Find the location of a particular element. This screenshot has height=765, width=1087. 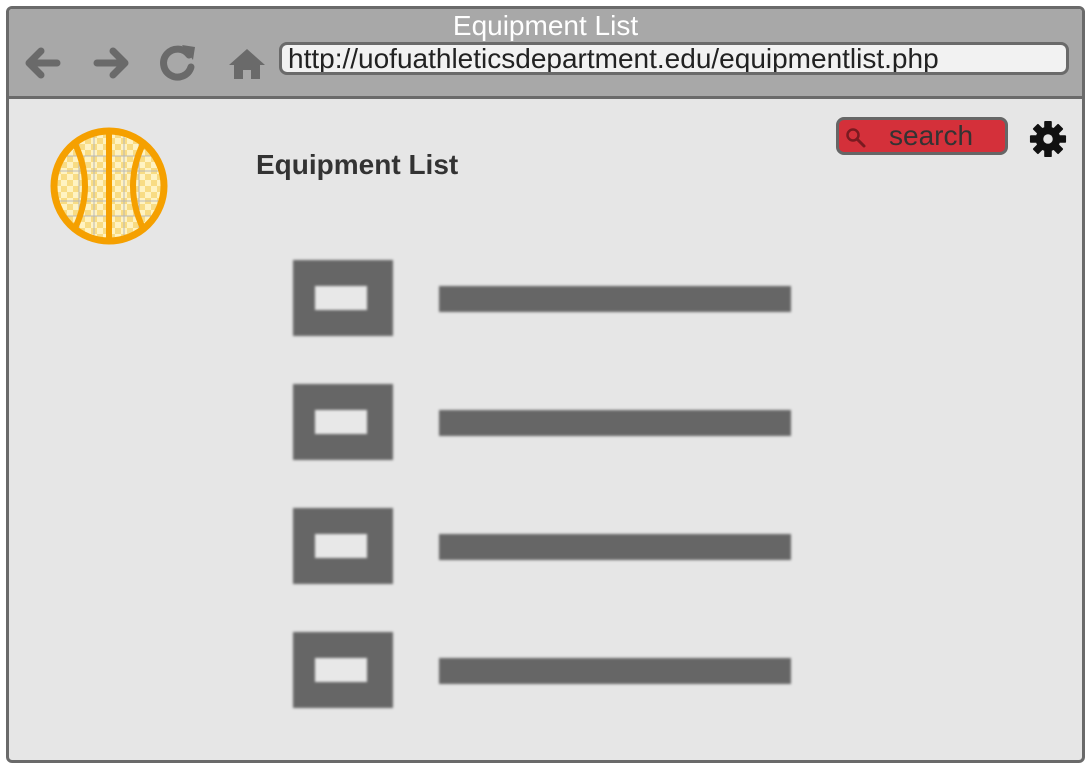

window-title: Equipment List is located at coordinates (545, 25).